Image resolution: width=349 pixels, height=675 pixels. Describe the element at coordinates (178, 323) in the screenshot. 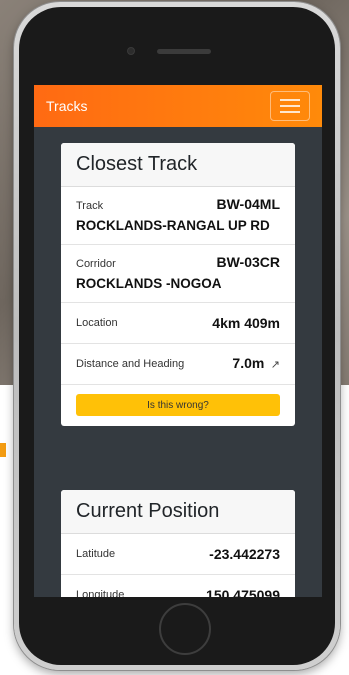

I see `location-row: Location 4km 409m` at that location.